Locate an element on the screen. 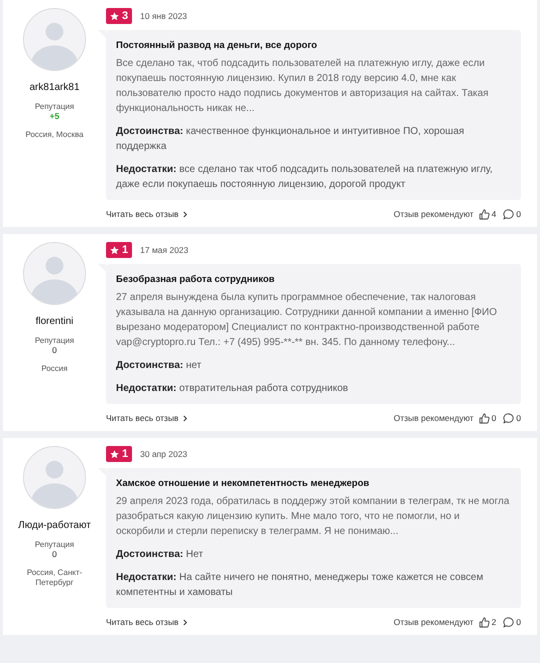  review-title: Безобразная работа сотрудников is located at coordinates (313, 279).